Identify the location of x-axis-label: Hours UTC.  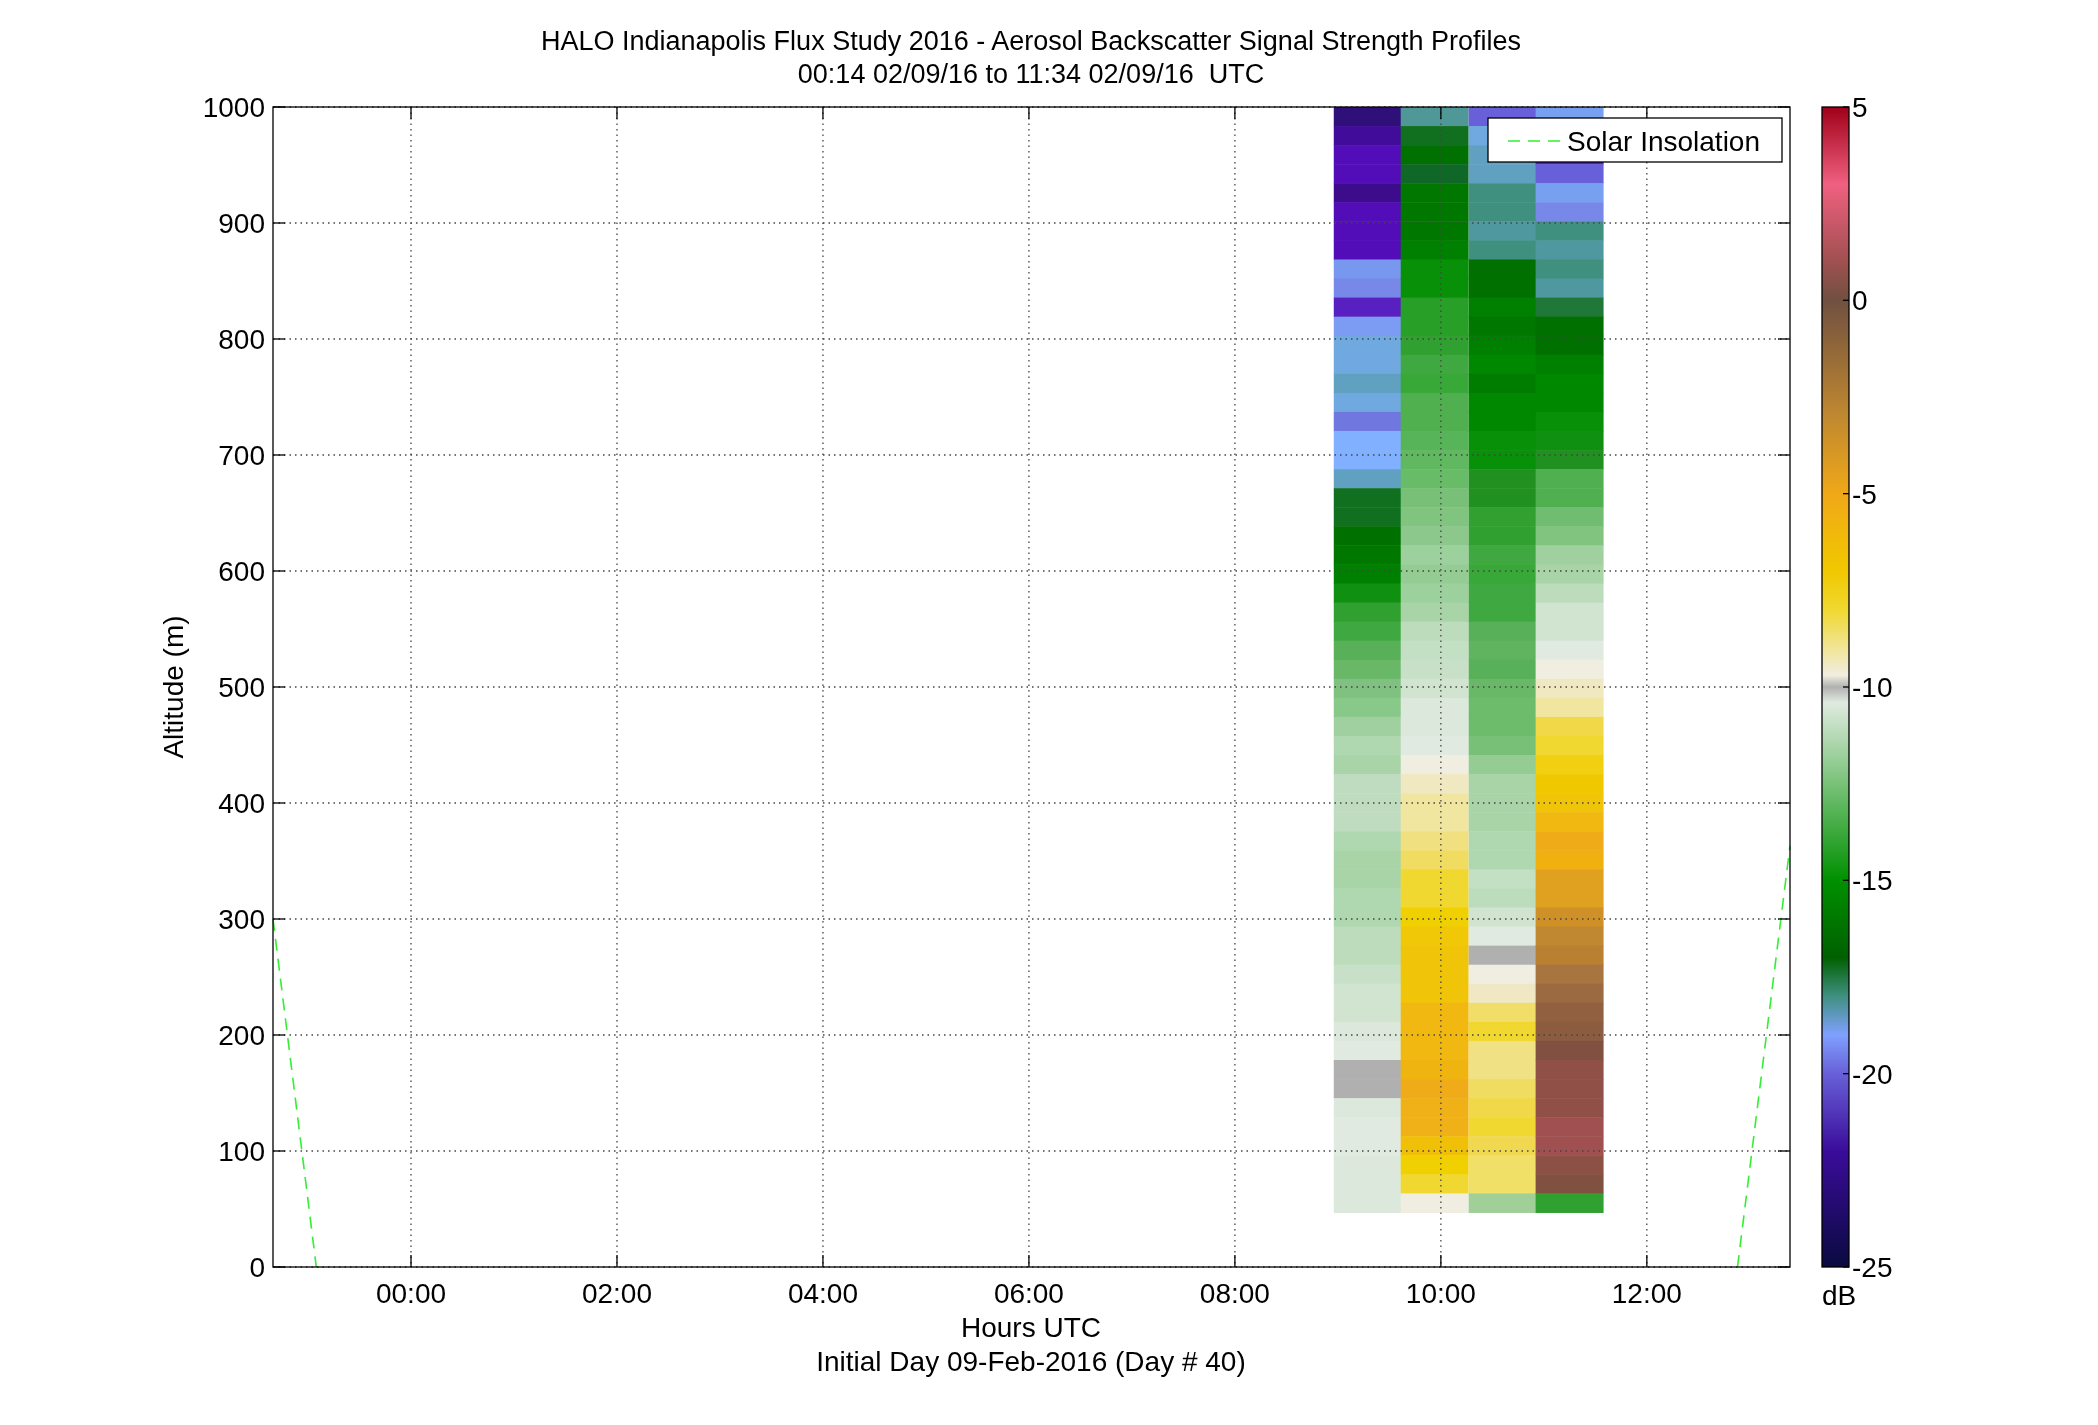
(1031, 1327).